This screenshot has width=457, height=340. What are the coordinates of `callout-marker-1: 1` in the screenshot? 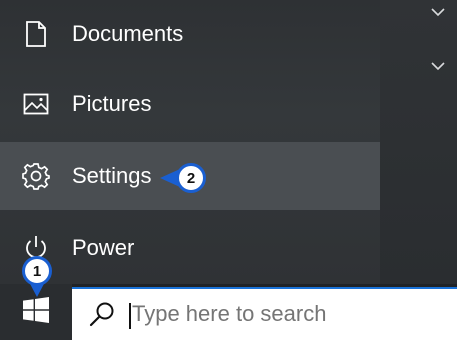 It's located at (37, 277).